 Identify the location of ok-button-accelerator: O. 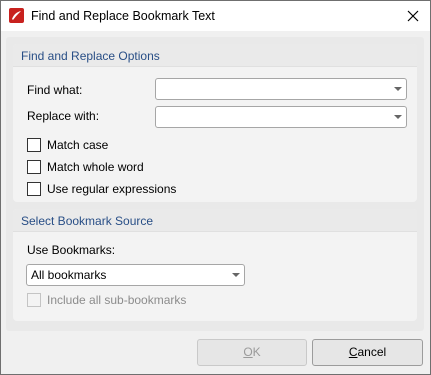
(248, 352).